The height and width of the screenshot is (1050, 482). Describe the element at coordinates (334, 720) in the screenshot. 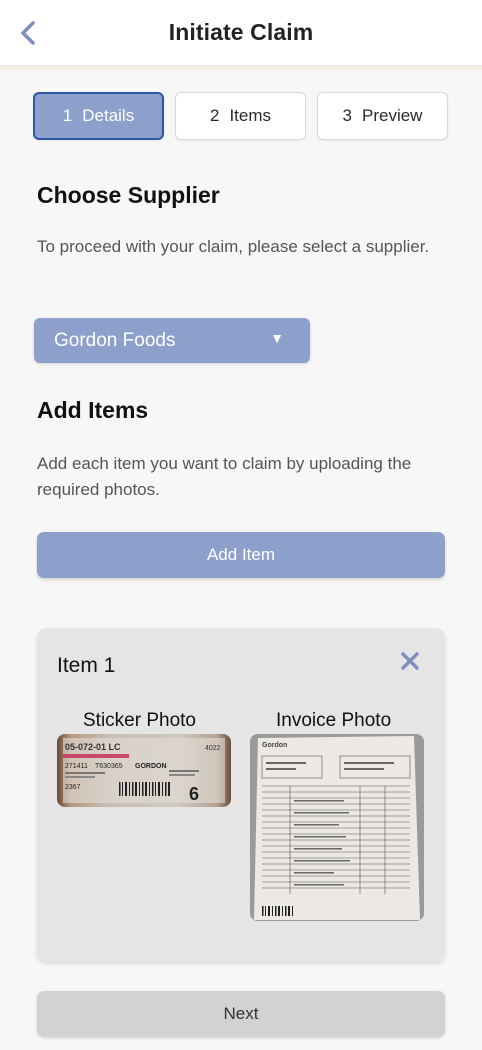

I see `invoice-photo-label: Invoice Photo` at that location.